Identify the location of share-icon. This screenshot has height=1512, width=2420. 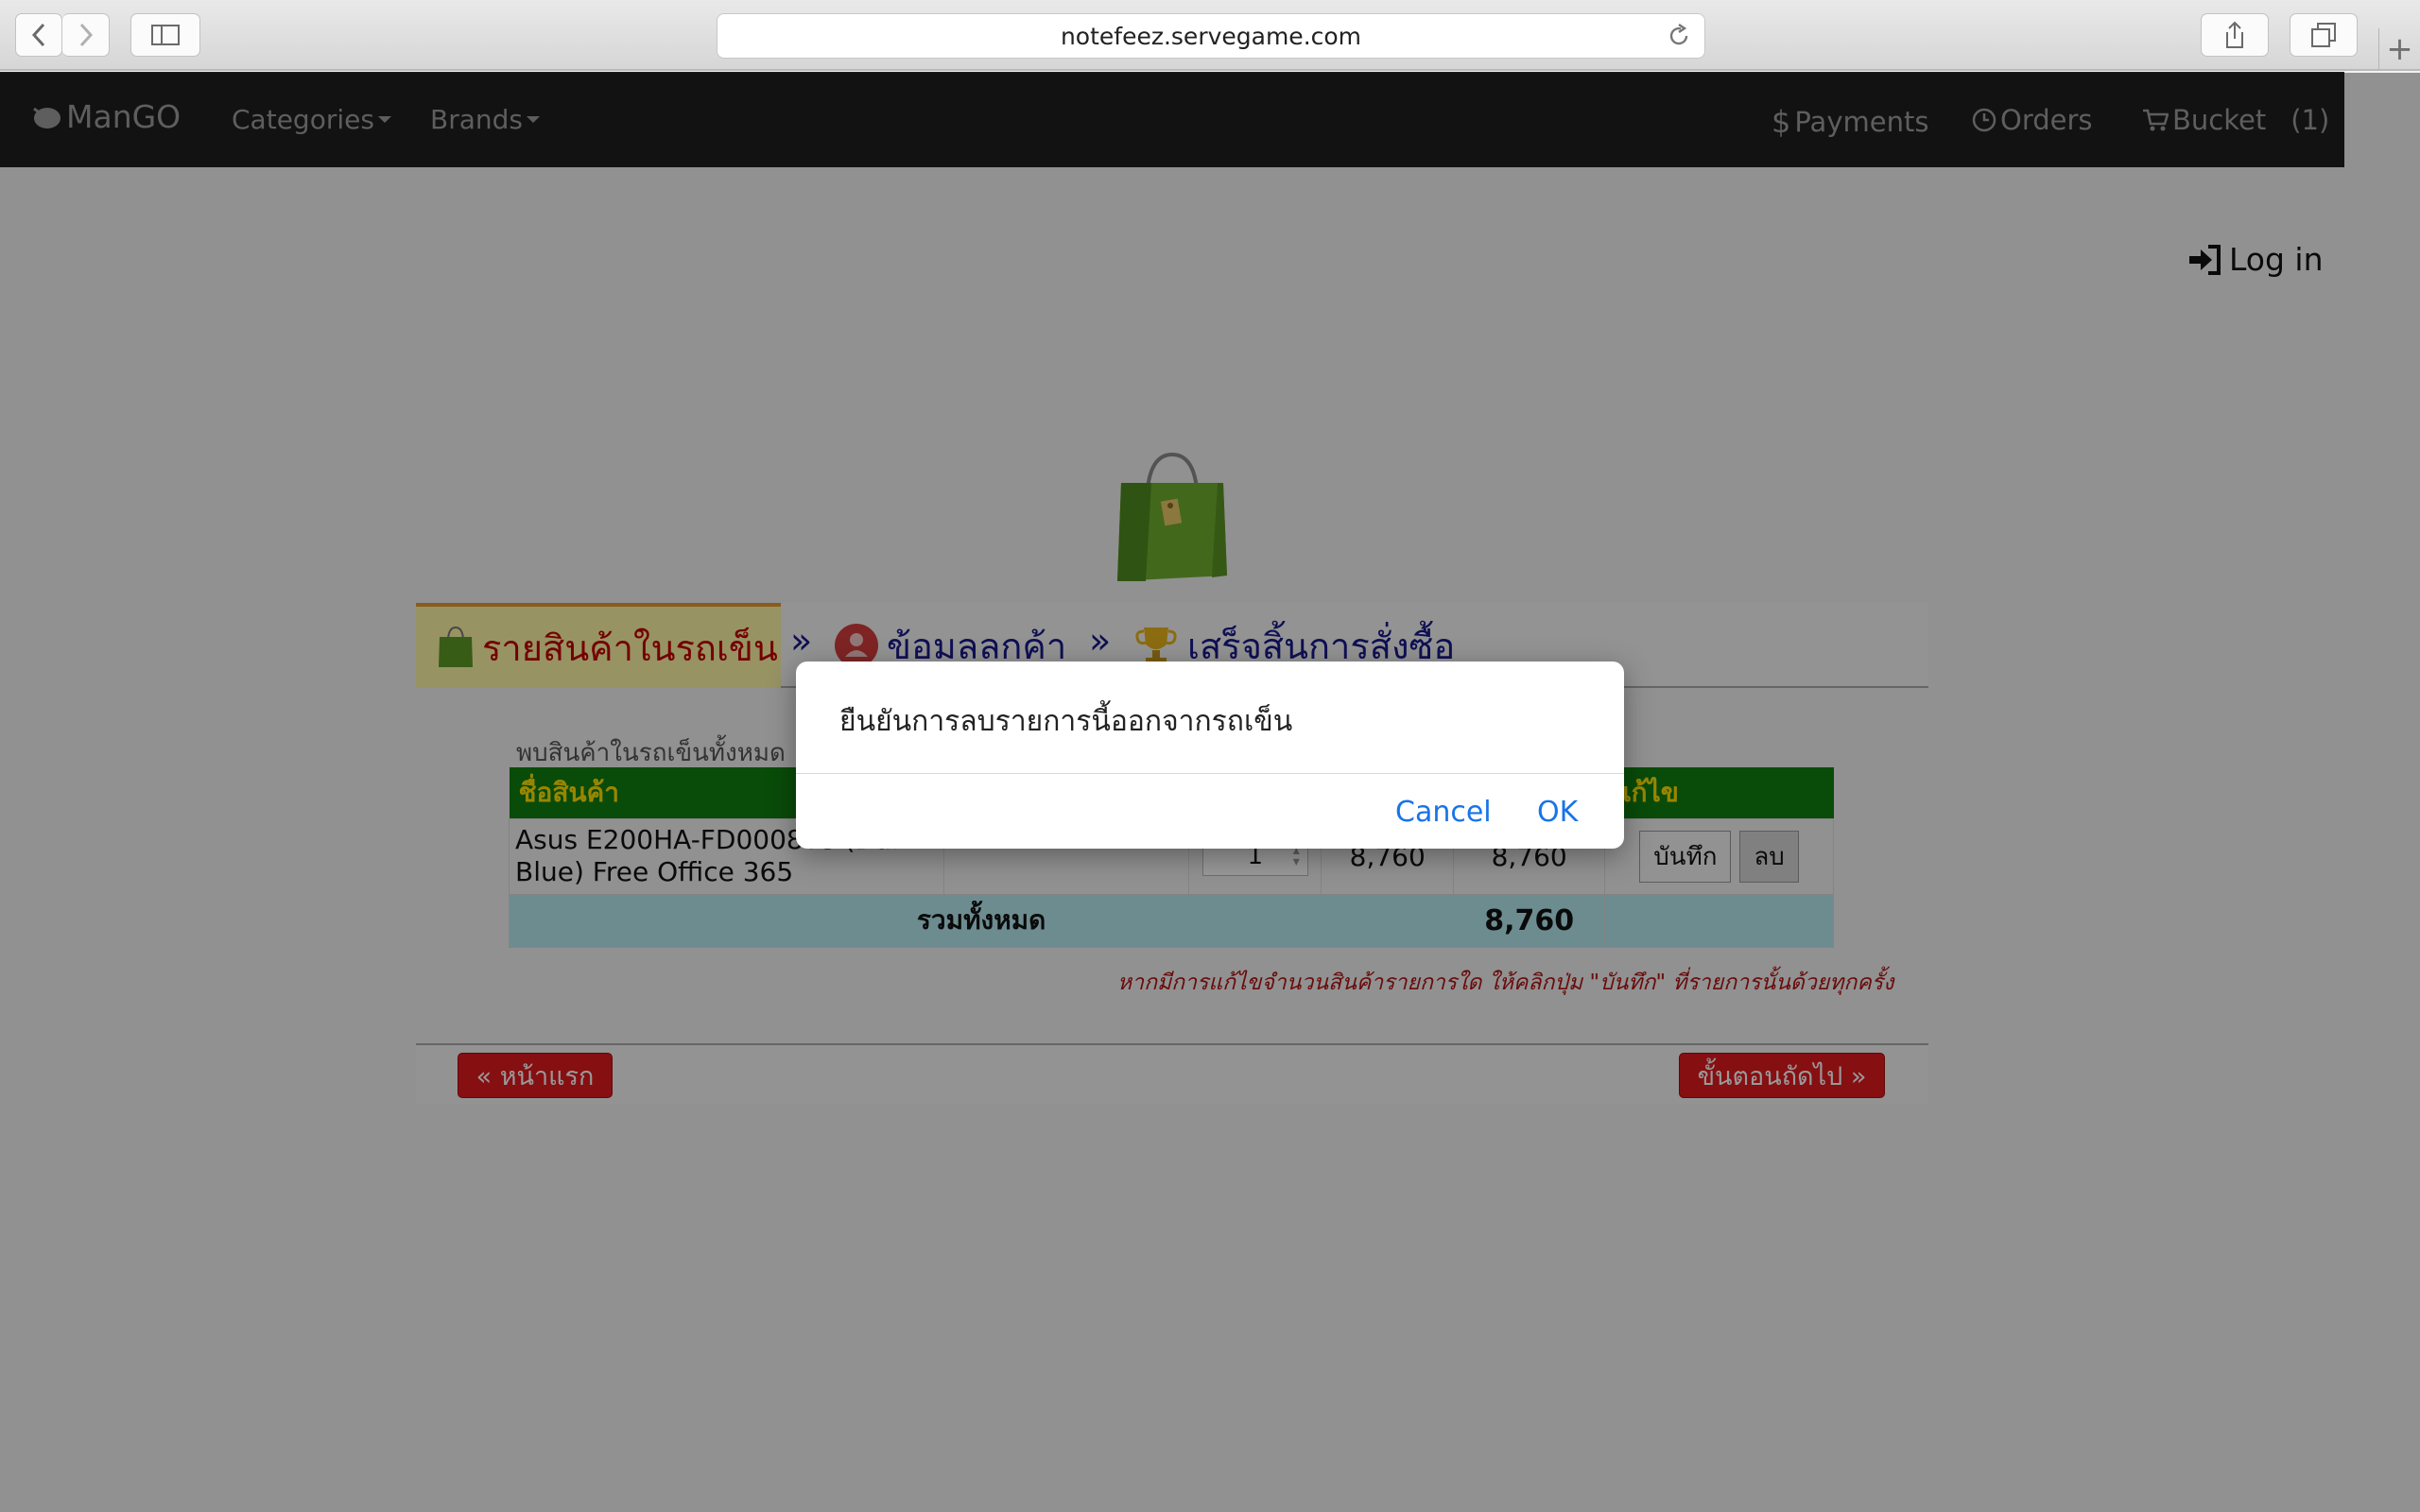
(2234, 34).